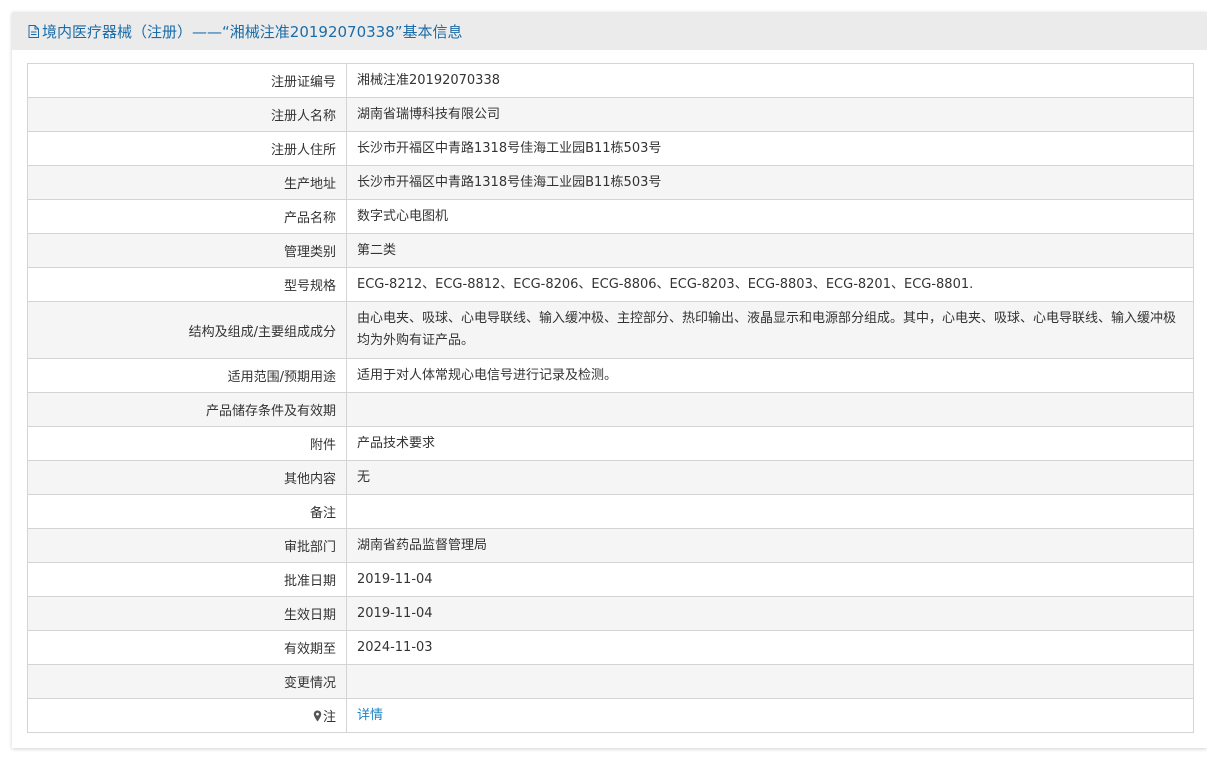  I want to click on row-label: 型号规格, so click(187, 284).